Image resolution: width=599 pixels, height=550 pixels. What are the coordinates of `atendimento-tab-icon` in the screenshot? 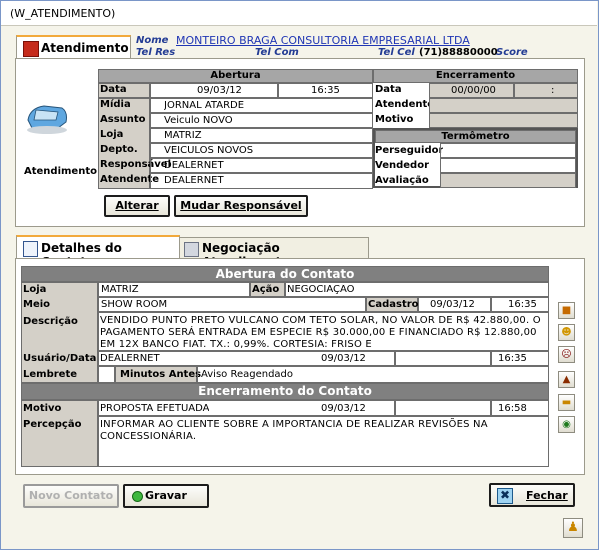 It's located at (31, 49).